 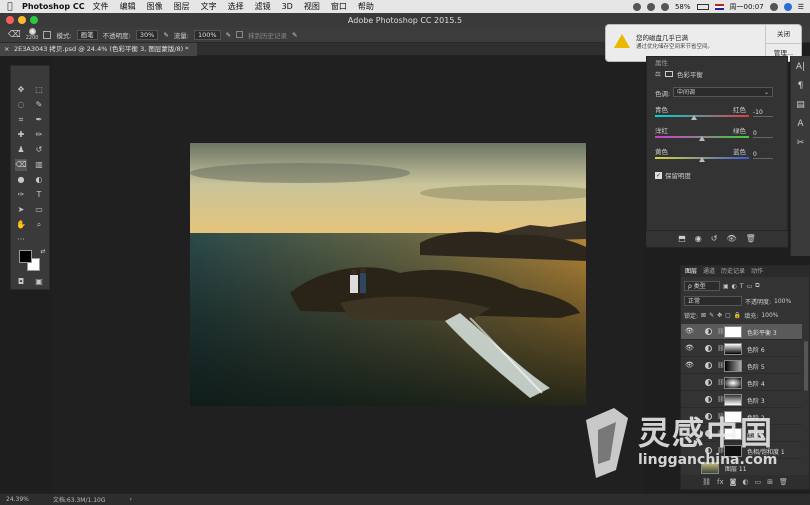 I want to click on layer-row: ⛓ 曲线 1, so click(x=741, y=434).